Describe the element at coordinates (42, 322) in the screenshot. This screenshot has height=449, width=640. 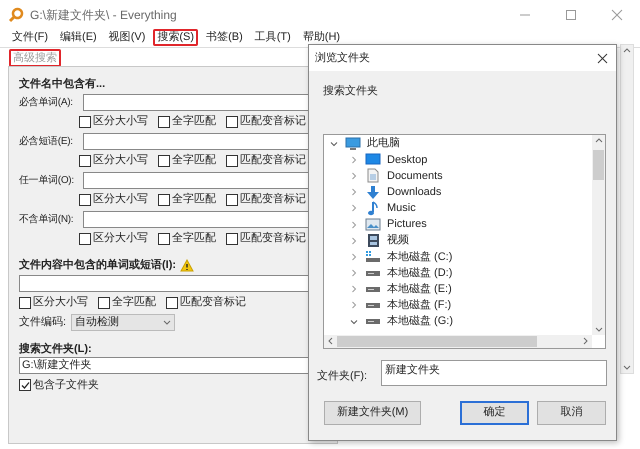
I see `field-label: 文件编码:` at that location.